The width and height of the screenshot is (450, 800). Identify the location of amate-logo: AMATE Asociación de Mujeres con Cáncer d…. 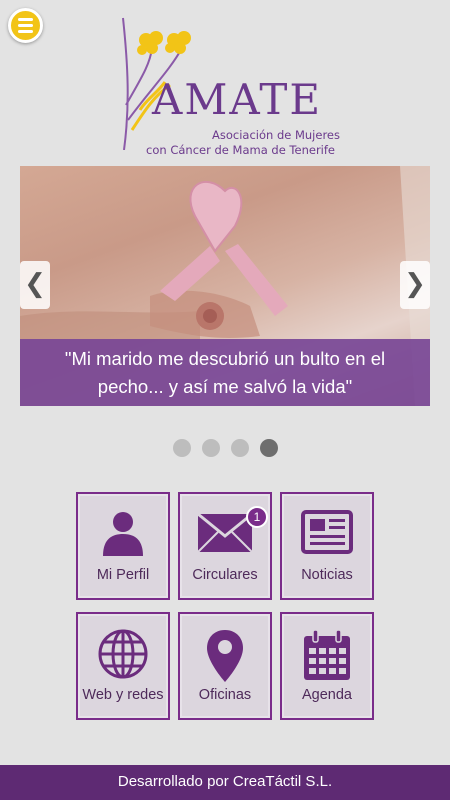
(230, 85).